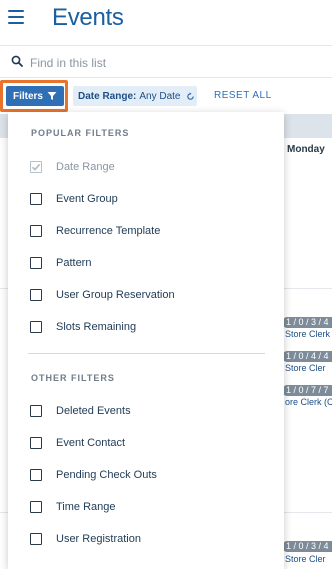  I want to click on filter-option-event-group: Event Group, so click(74, 199).